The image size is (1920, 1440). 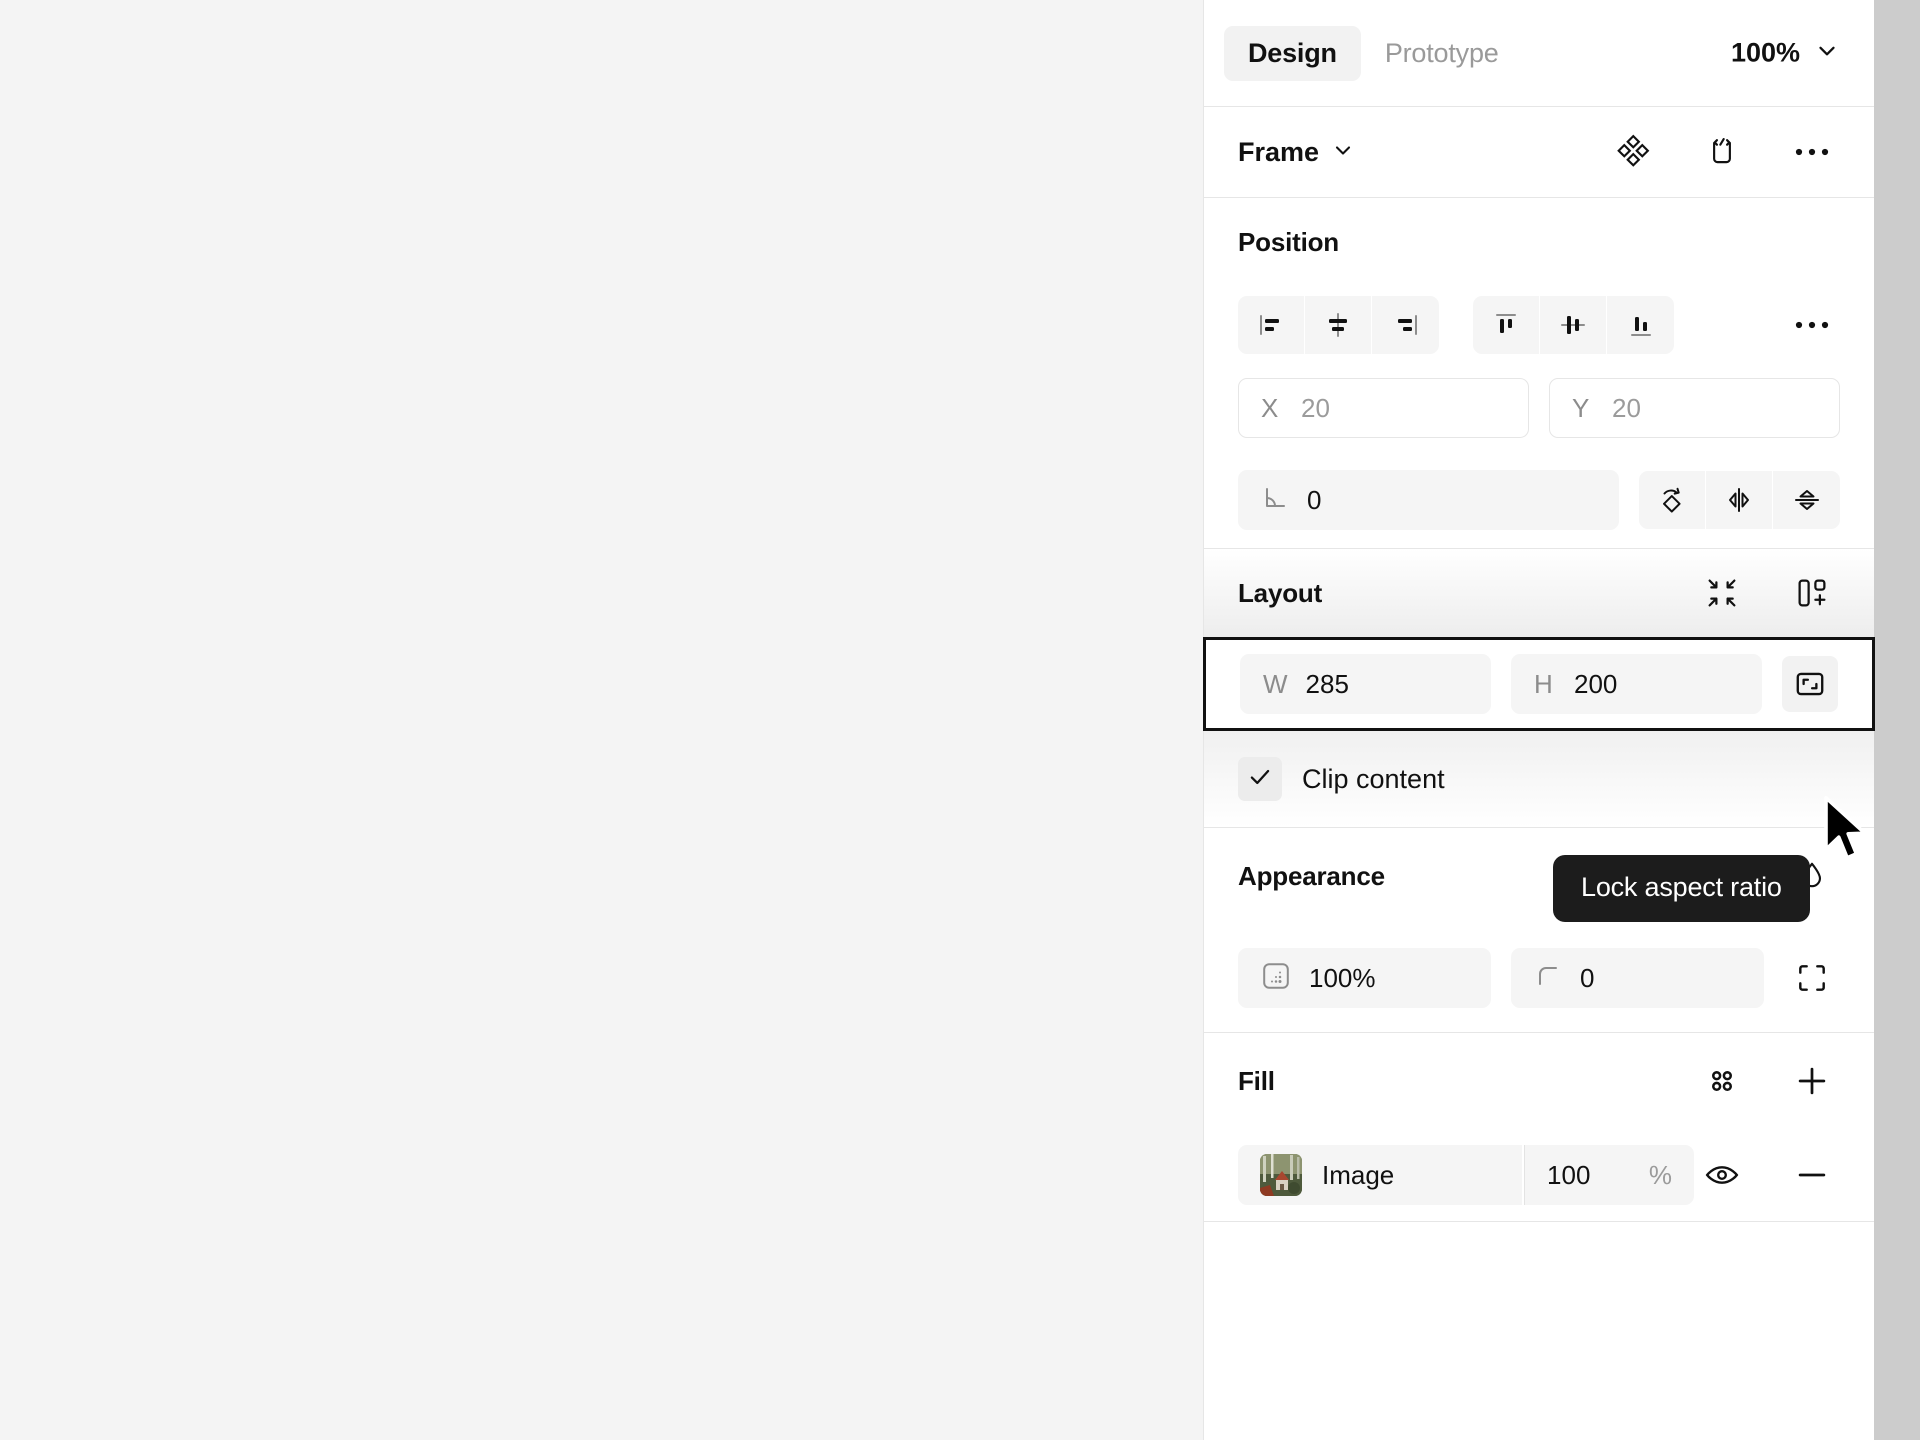 I want to click on opacity-value: 100%, so click(x=1342, y=977).